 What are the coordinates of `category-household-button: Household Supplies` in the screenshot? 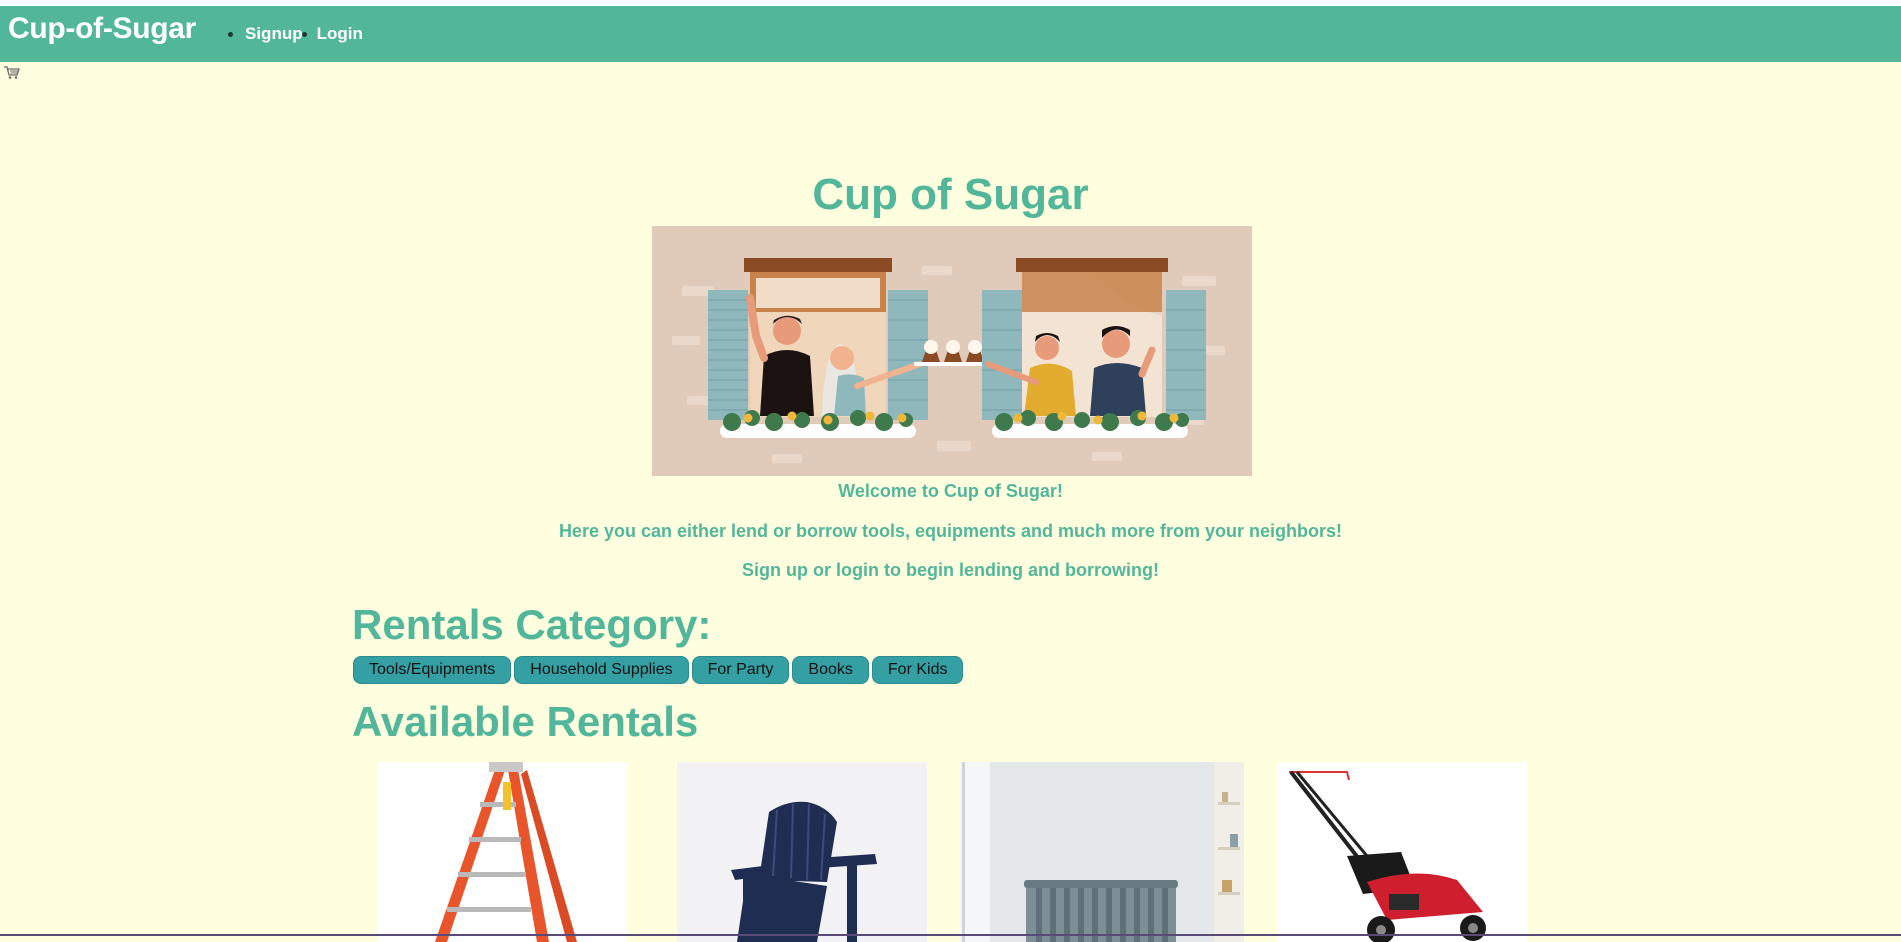 It's located at (601, 670).